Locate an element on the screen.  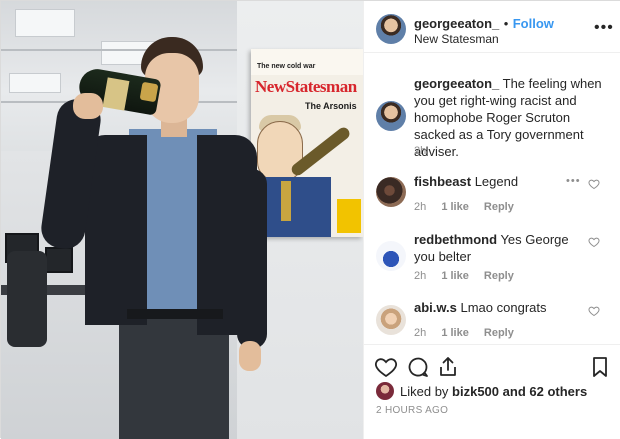
post-timestamp: 2 HOURS AGO is located at coordinates (412, 410).